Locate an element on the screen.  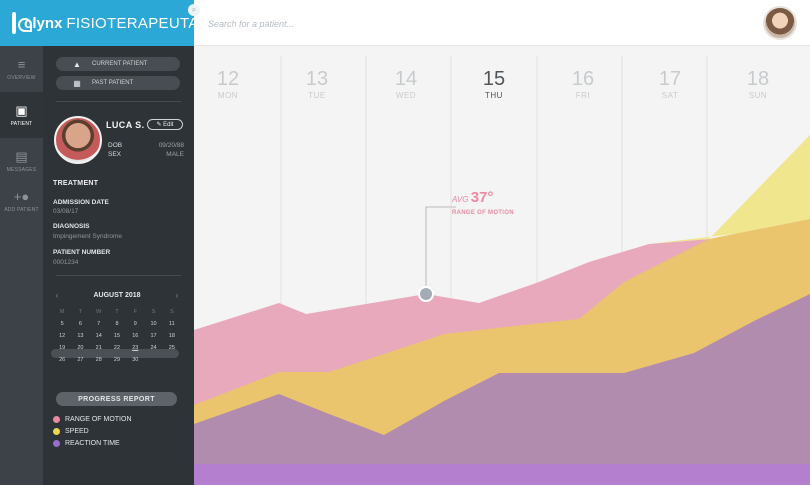
calendar-day: 23 is located at coordinates (135, 348).